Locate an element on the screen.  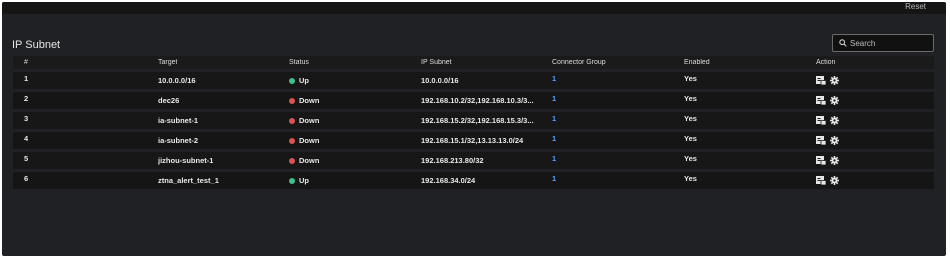
target-cell: ia-subnet-1 is located at coordinates (178, 120).